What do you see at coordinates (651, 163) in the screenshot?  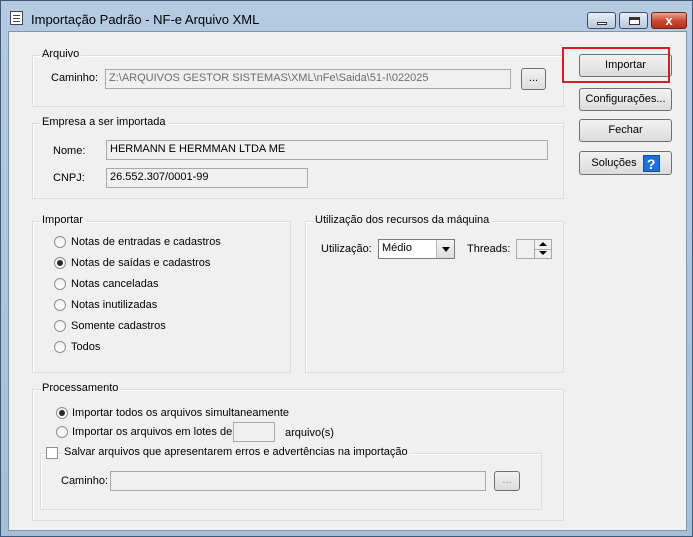 I see `help-icon: ?` at bounding box center [651, 163].